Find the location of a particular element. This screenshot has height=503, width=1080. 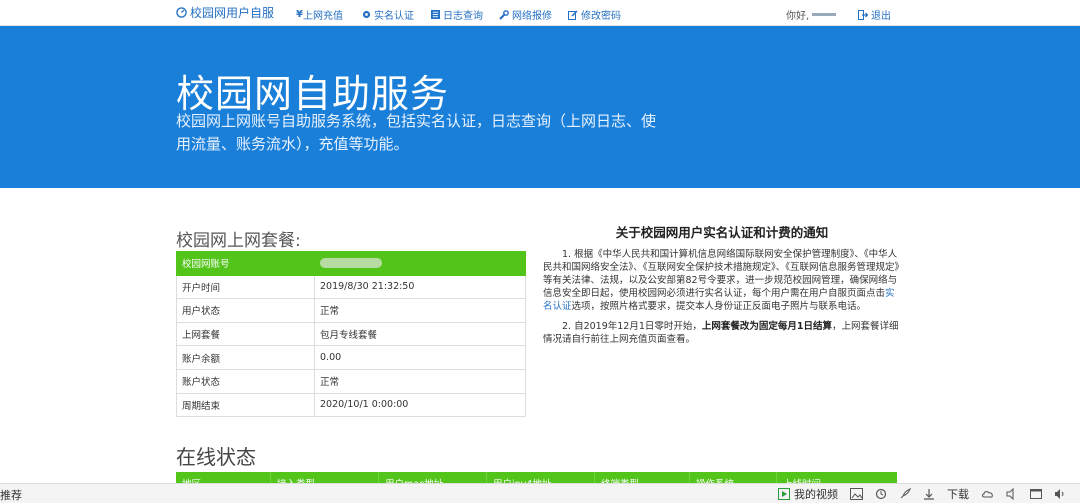

redacted-account is located at coordinates (351, 263).